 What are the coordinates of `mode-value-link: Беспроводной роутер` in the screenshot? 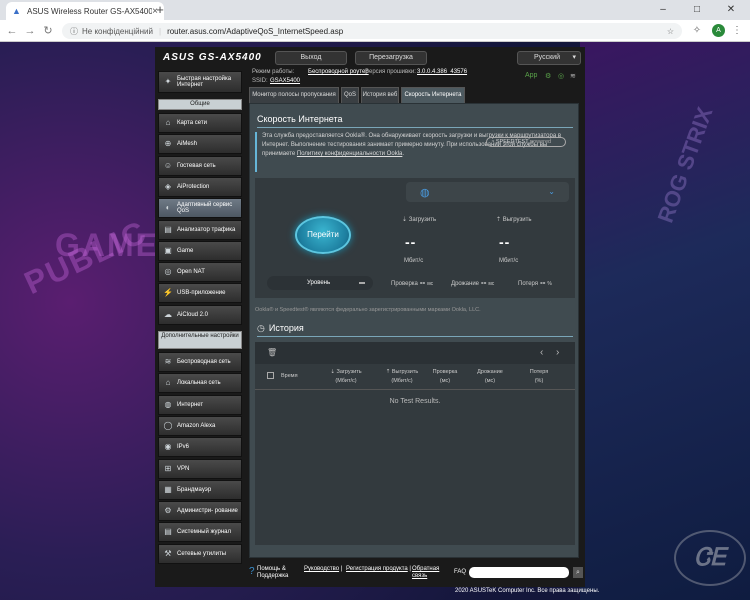 It's located at (338, 72).